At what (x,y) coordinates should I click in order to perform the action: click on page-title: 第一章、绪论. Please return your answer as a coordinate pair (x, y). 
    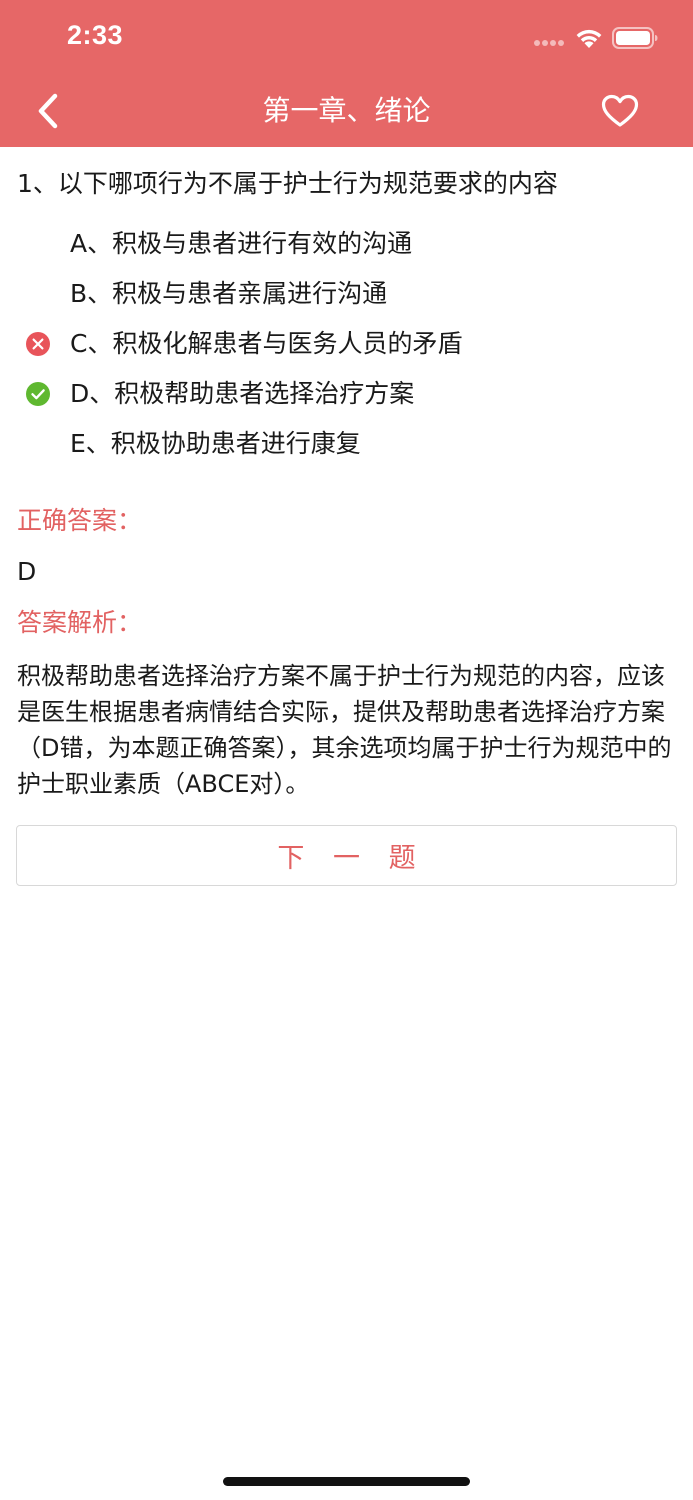
    Looking at the image, I should click on (346, 110).